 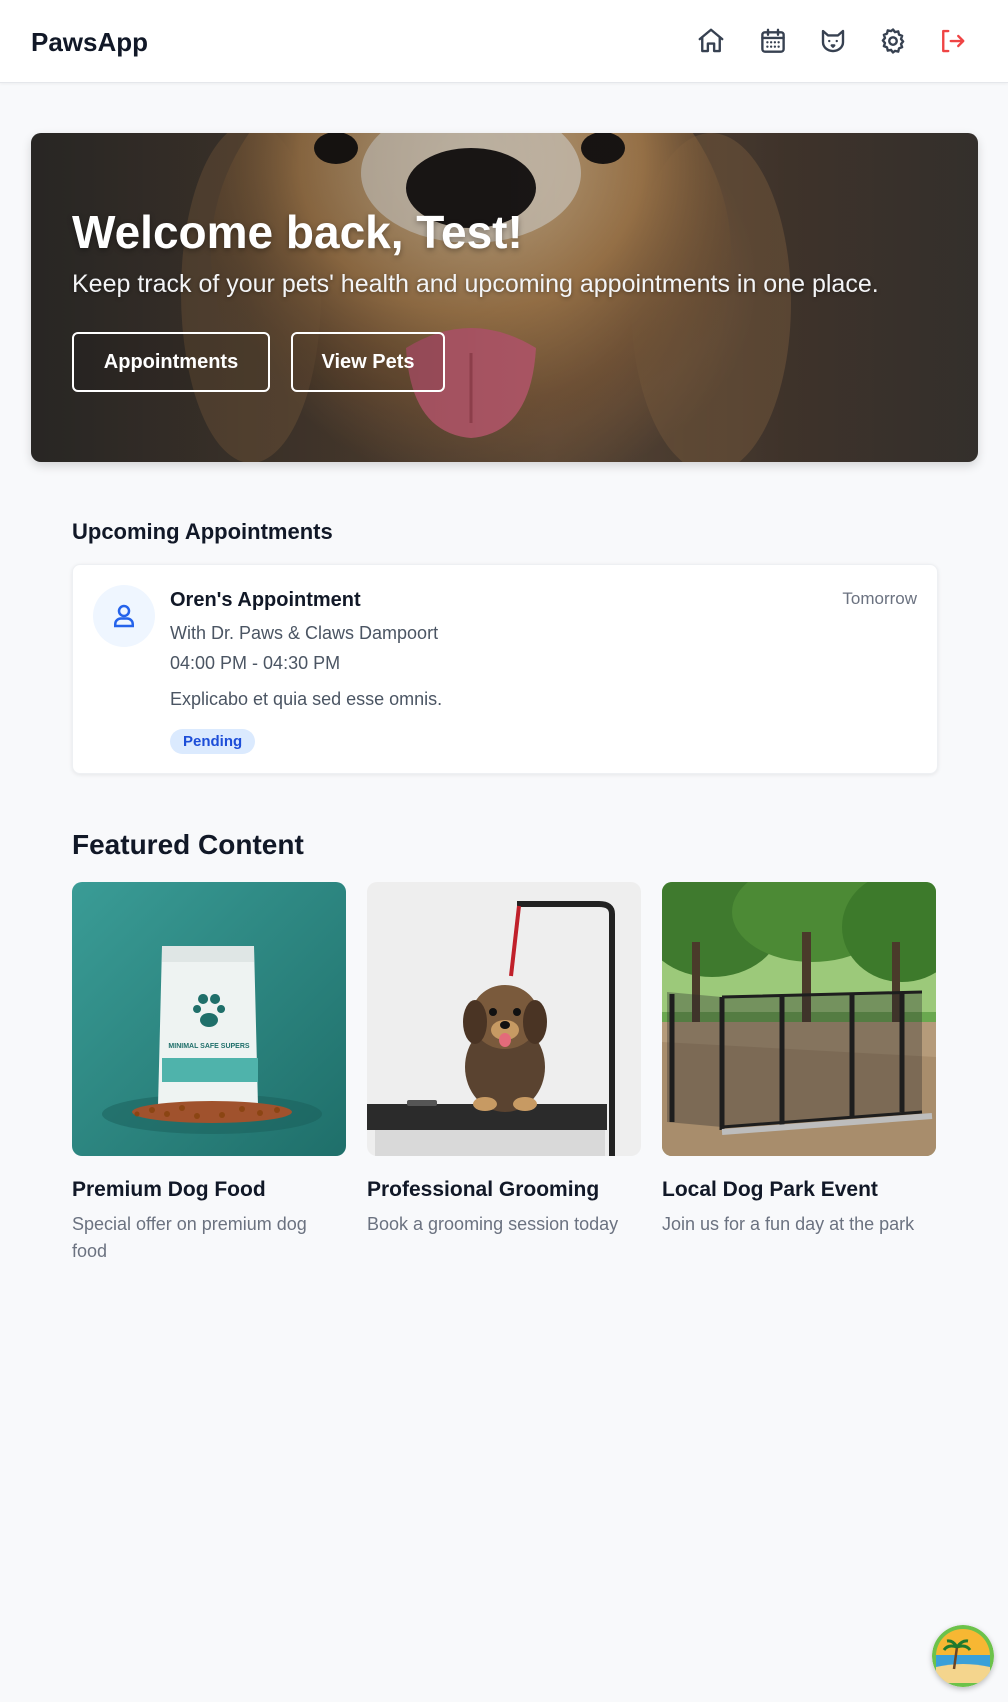 I want to click on appointment-title: Oren's Appointment, so click(x=265, y=600).